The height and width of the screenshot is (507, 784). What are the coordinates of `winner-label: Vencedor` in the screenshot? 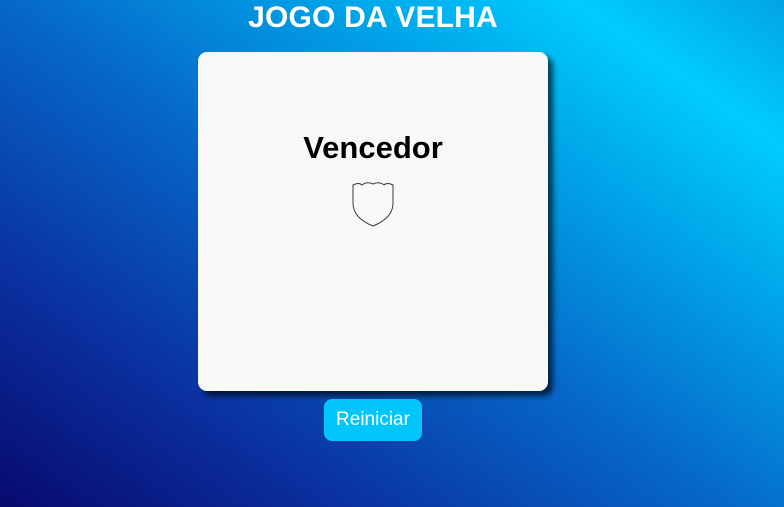 It's located at (373, 147).